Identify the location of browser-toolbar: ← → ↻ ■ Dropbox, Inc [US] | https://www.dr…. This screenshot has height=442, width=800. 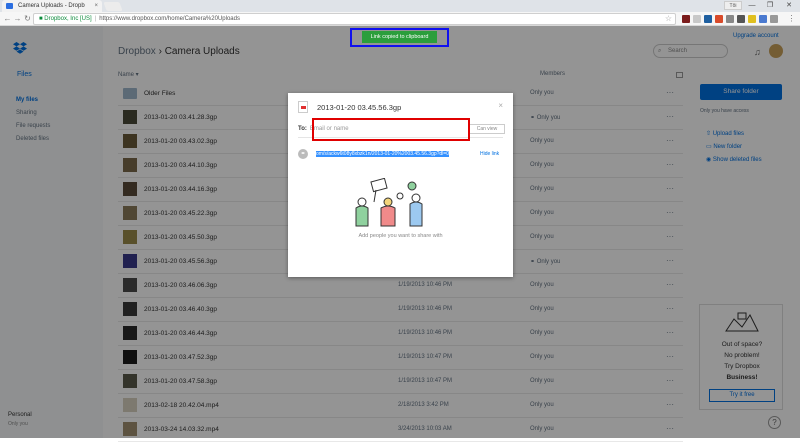
(400, 19).